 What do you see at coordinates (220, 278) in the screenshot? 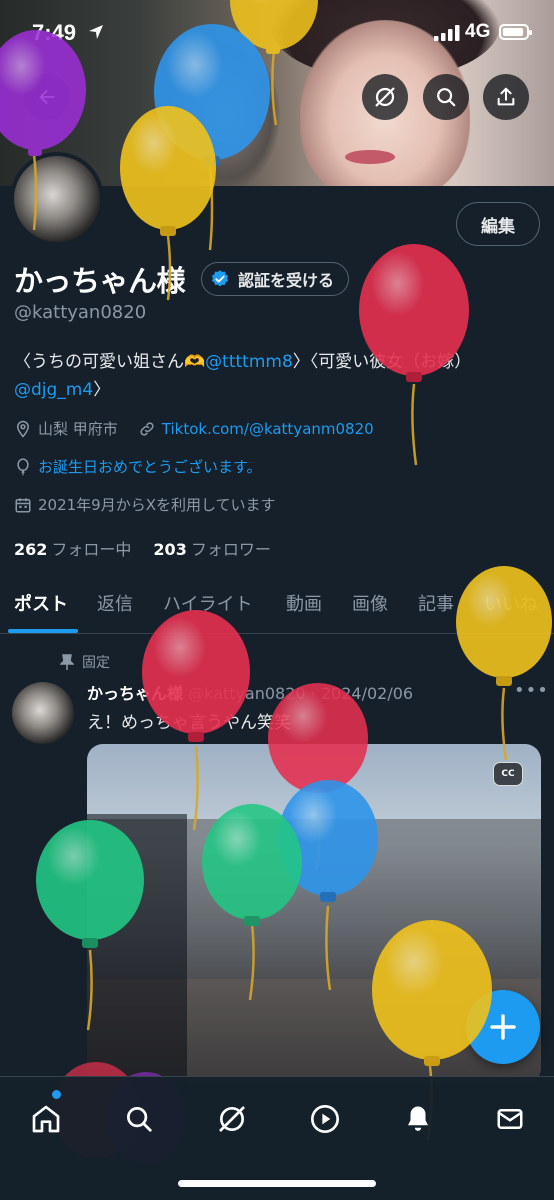
I see `verified-badge-icon` at bounding box center [220, 278].